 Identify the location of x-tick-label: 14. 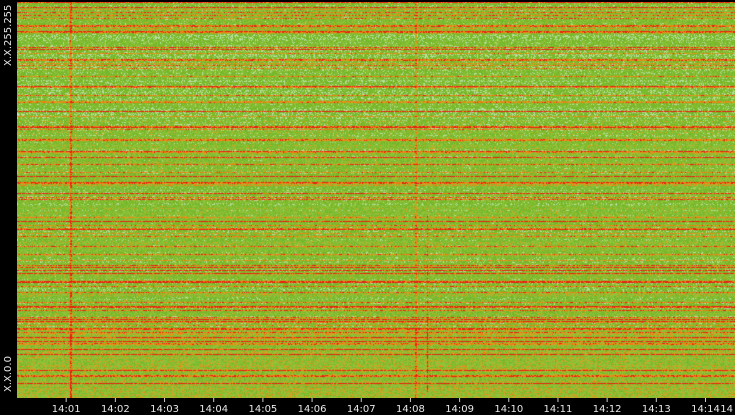
(726, 409).